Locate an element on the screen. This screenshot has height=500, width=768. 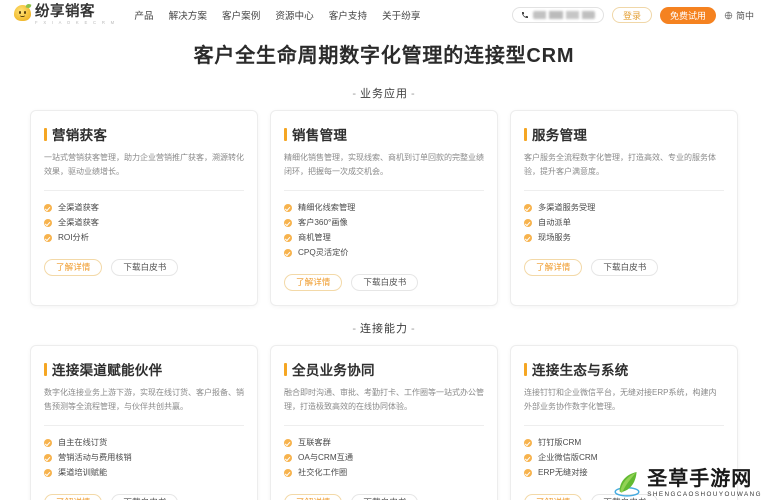
card-title: 销售管理 is located at coordinates (320, 135).